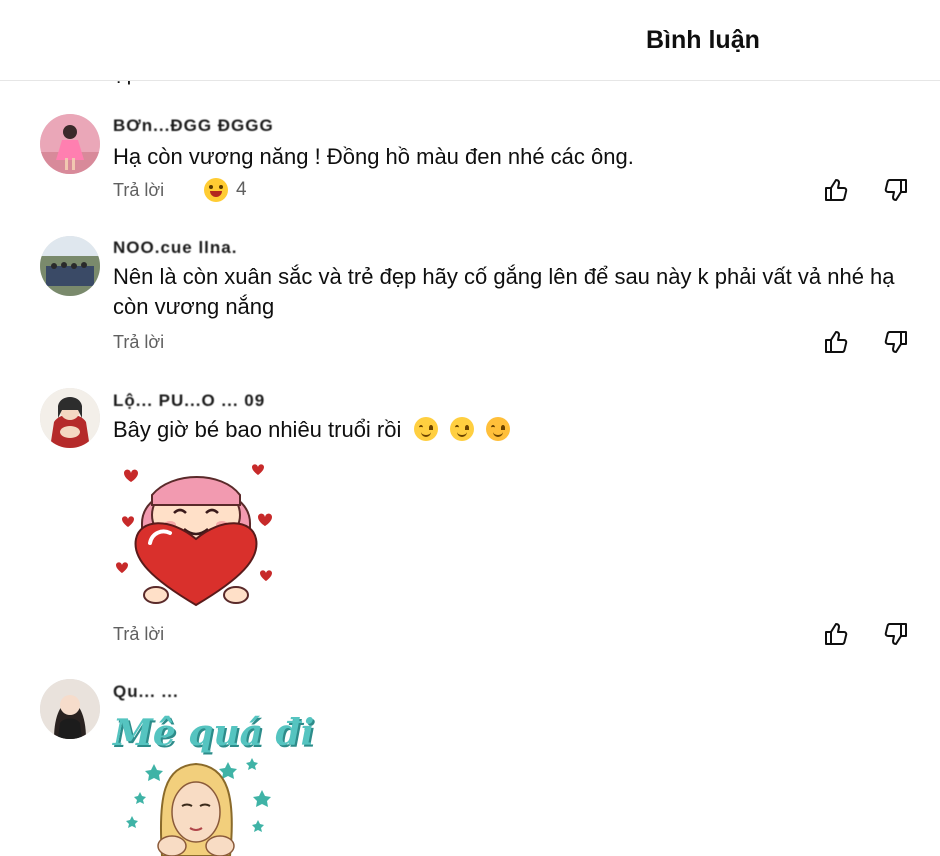 This screenshot has width=940, height=856. I want to click on reaction-group: 4, so click(225, 190).